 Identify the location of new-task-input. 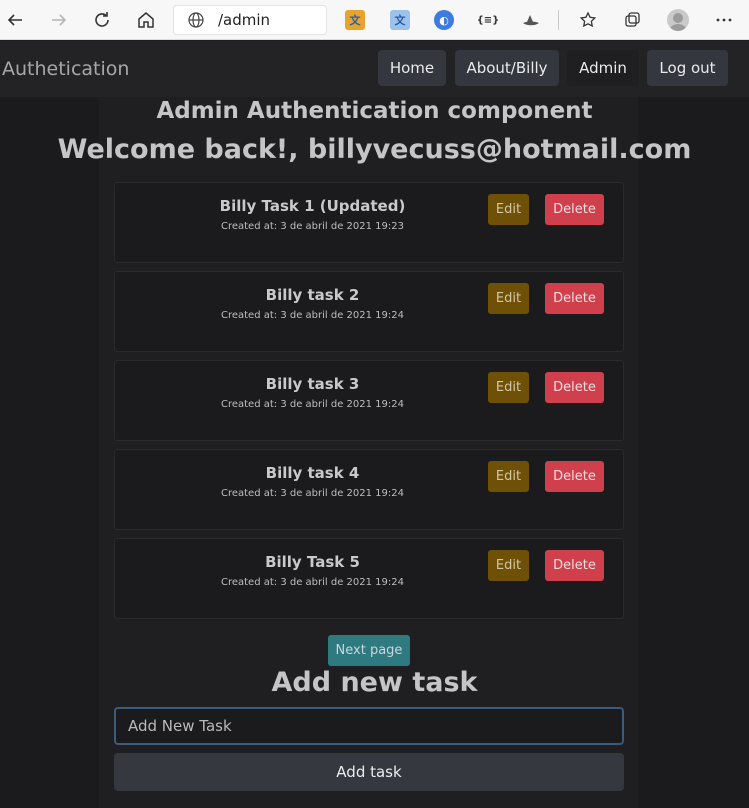
(369, 726).